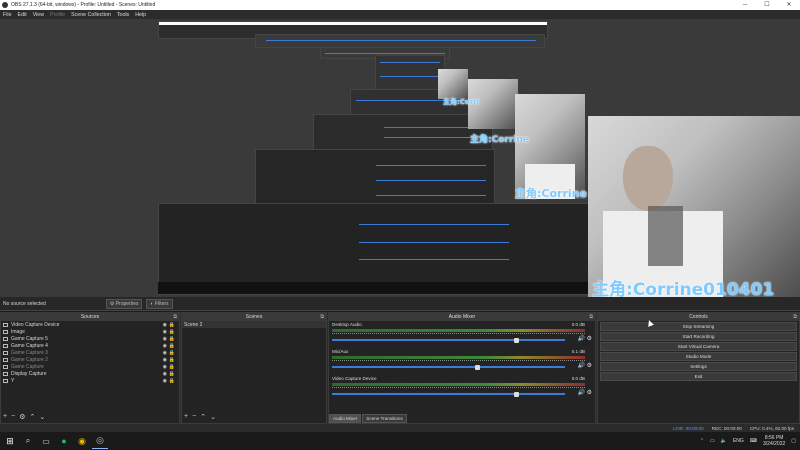  I want to click on source-item: Game Capture 4 ◉ 🔒, so click(90, 345).